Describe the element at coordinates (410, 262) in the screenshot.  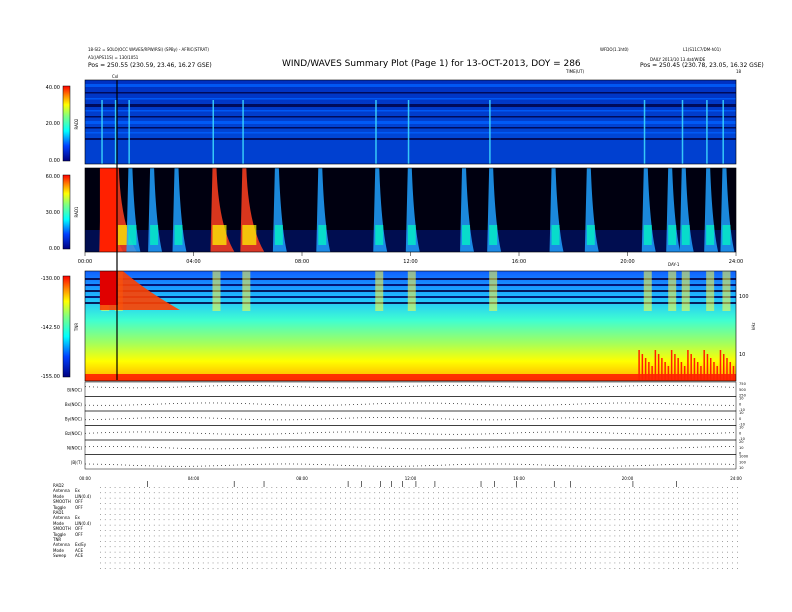
I see `rad1-x-tick-label: 12:00` at that location.